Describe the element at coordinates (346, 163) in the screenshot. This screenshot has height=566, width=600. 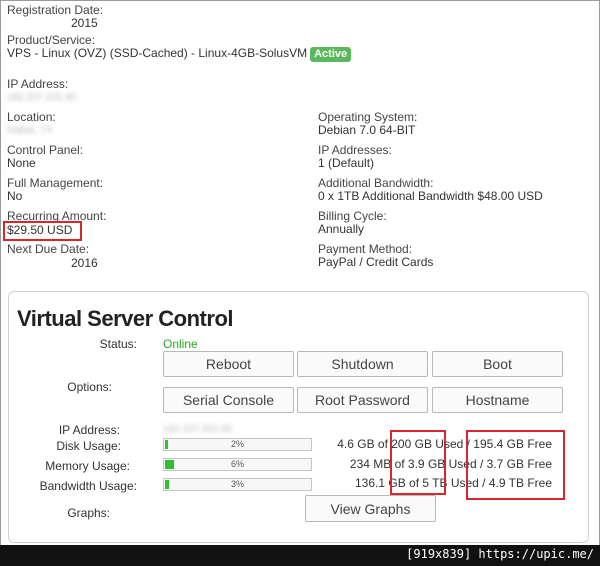
I see `ip-addresses-value: 1 (Default)` at that location.